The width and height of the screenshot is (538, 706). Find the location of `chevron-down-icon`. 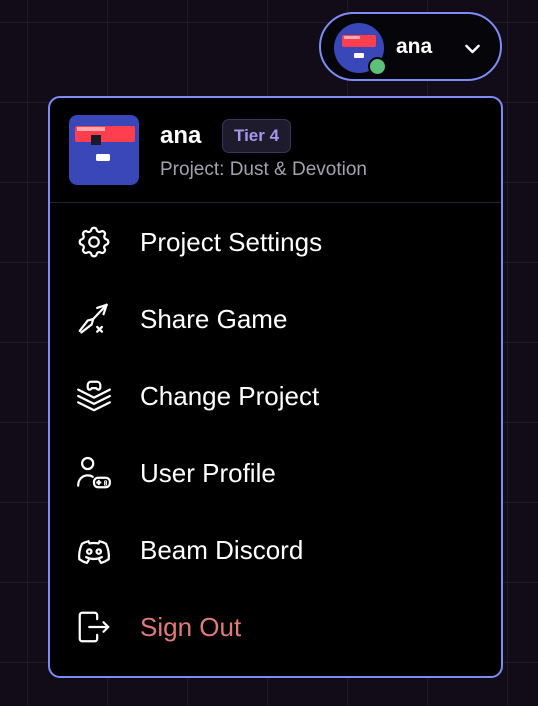

chevron-down-icon is located at coordinates (472, 49).